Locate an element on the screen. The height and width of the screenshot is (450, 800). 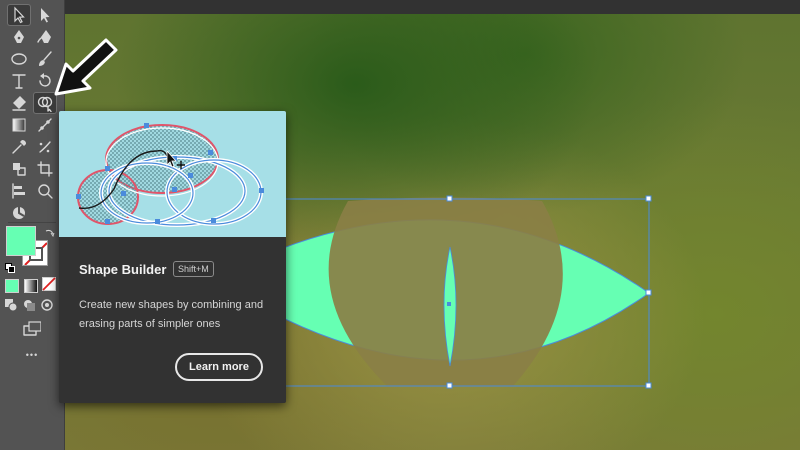
color-mode-button is located at coordinates (12, 286).